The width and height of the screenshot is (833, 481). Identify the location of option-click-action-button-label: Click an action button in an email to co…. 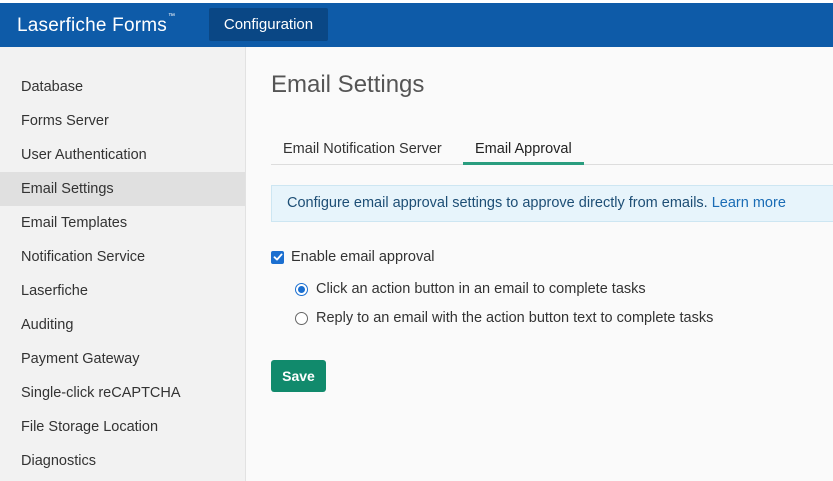
(481, 289).